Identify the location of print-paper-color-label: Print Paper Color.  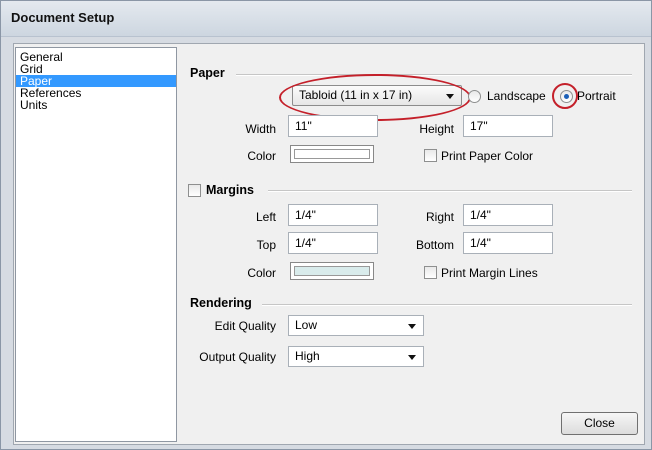
(487, 156).